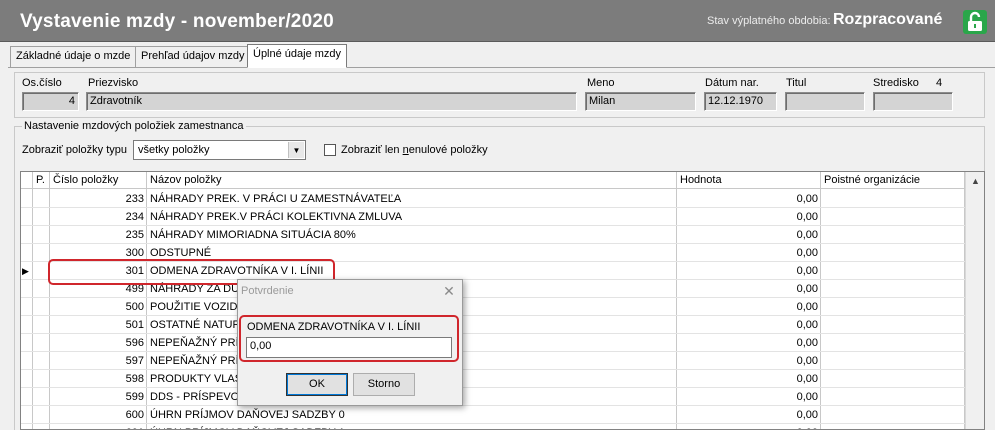 The width and height of the screenshot is (995, 430). I want to click on table-row: 597 NEPEŇAŽNÝ PRÍ 0,00, so click(493, 361).